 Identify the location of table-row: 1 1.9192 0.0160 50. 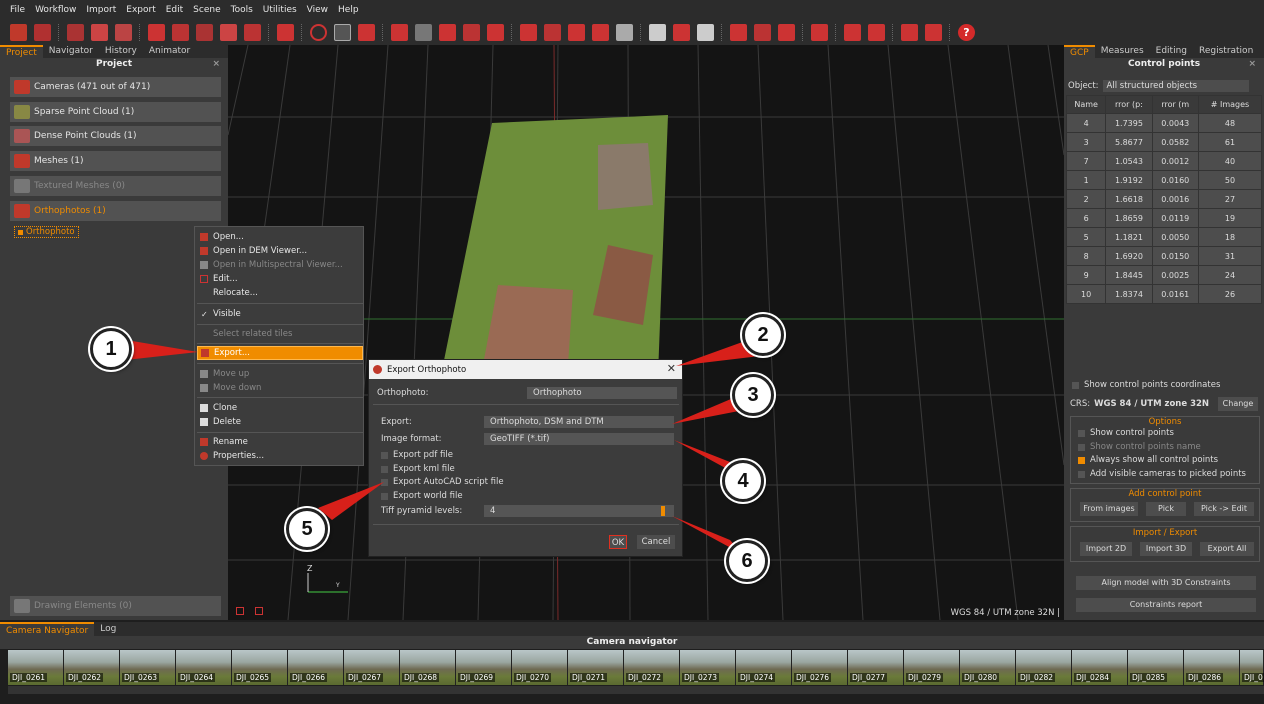
(1164, 180).